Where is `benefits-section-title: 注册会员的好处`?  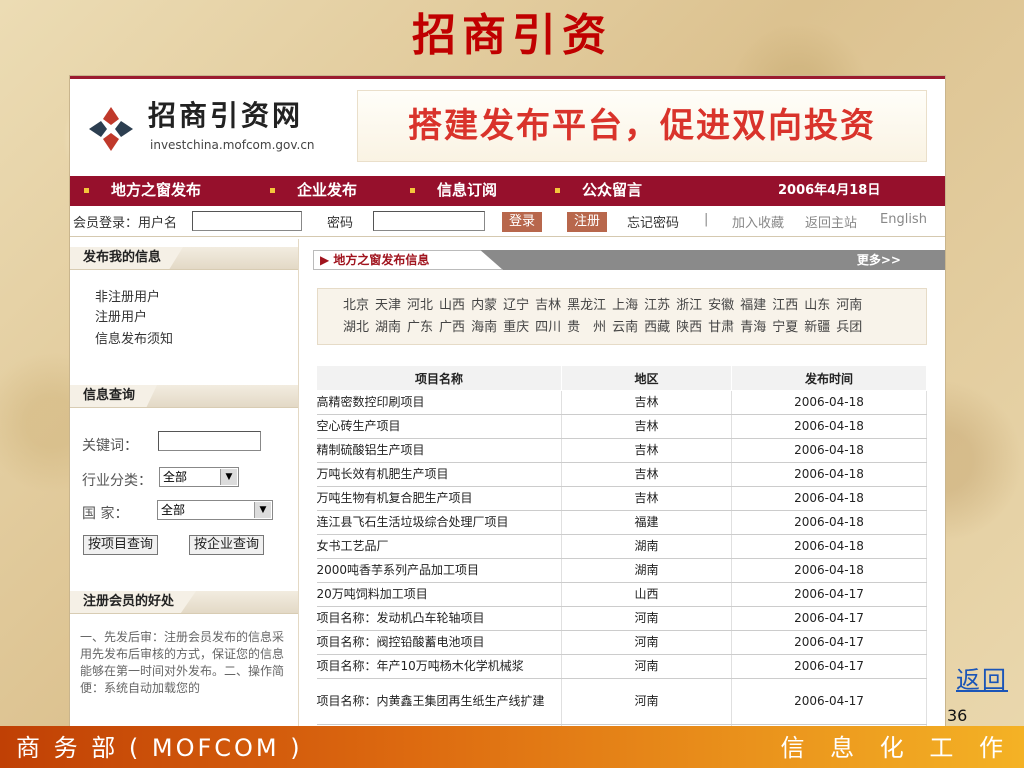 benefits-section-title: 注册会员的好处 is located at coordinates (133, 602).